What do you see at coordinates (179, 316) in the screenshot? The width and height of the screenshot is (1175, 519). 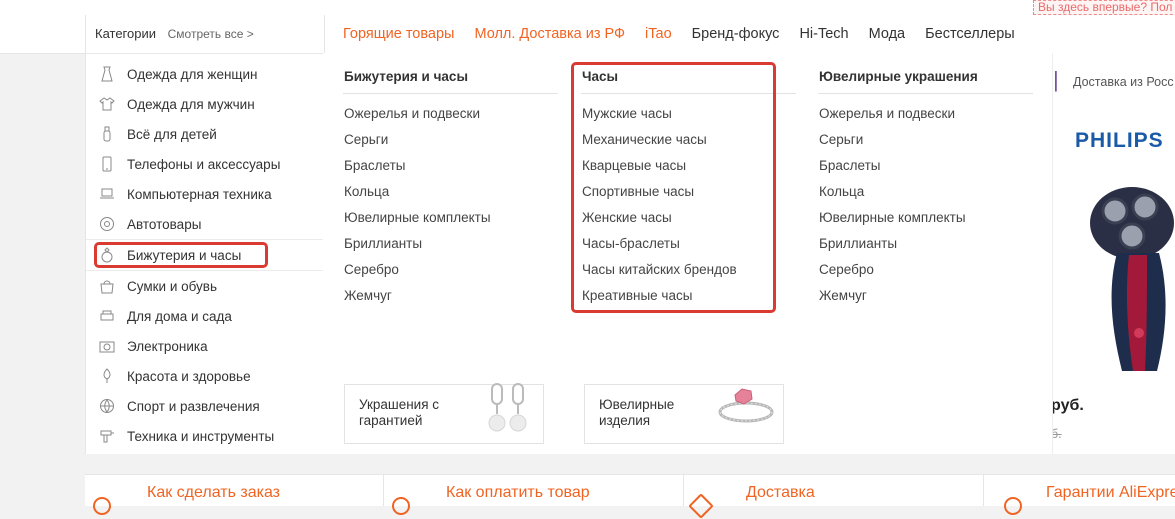 I see `category-label: Для дома и сада` at bounding box center [179, 316].